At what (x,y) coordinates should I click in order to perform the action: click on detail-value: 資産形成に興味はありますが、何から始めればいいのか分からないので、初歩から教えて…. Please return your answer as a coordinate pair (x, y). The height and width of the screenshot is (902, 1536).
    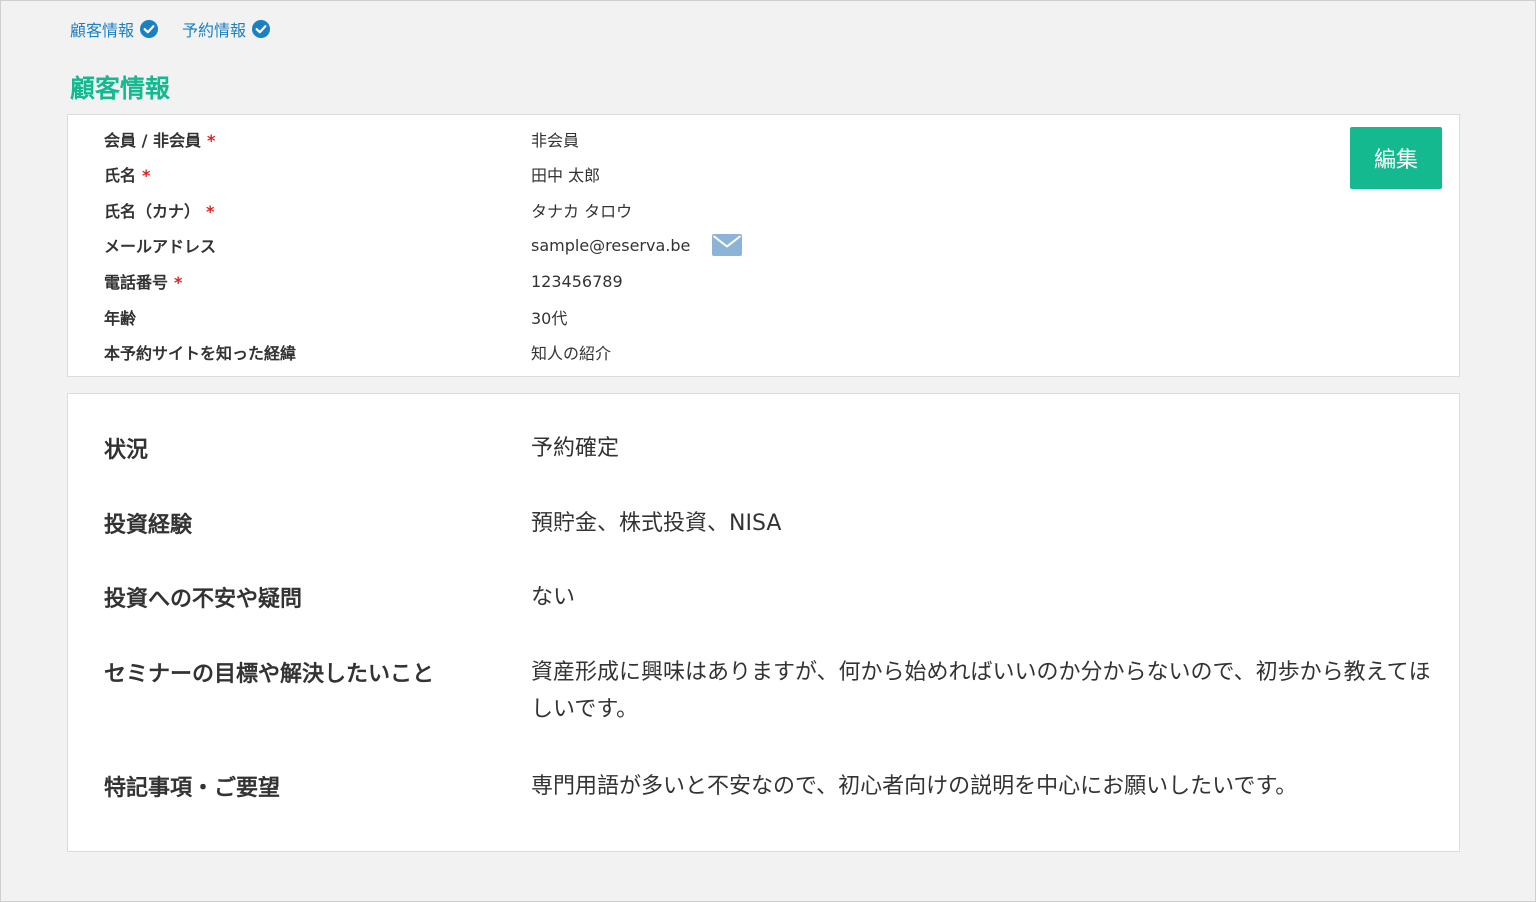
    Looking at the image, I should click on (981, 691).